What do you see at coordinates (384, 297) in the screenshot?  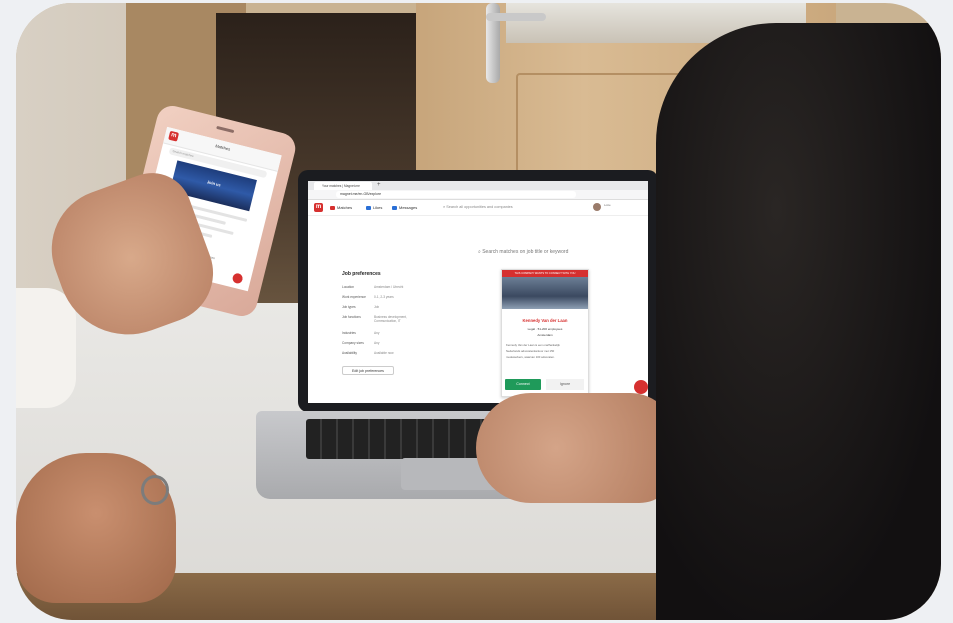 I see `pref-value: 0-1, 2-3 years` at bounding box center [384, 297].